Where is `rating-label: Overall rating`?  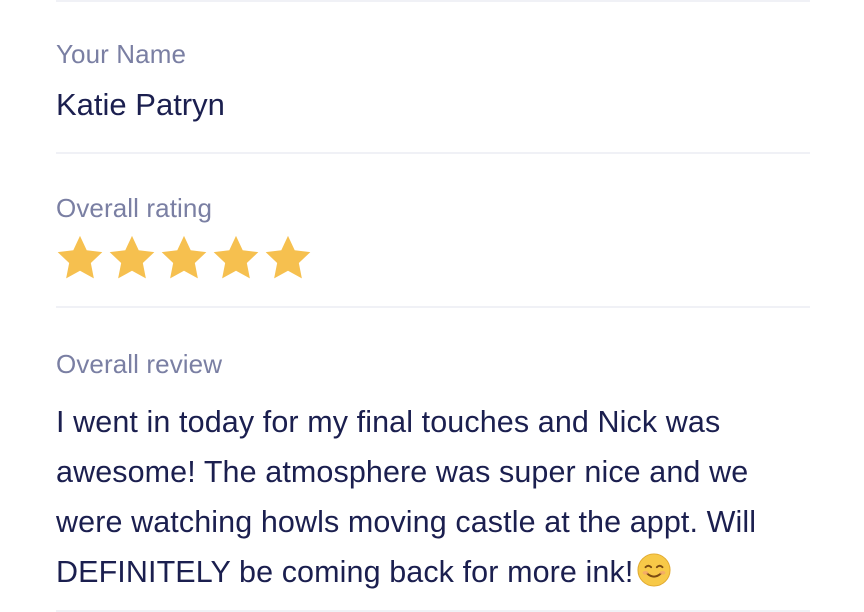 rating-label: Overall rating is located at coordinates (134, 208).